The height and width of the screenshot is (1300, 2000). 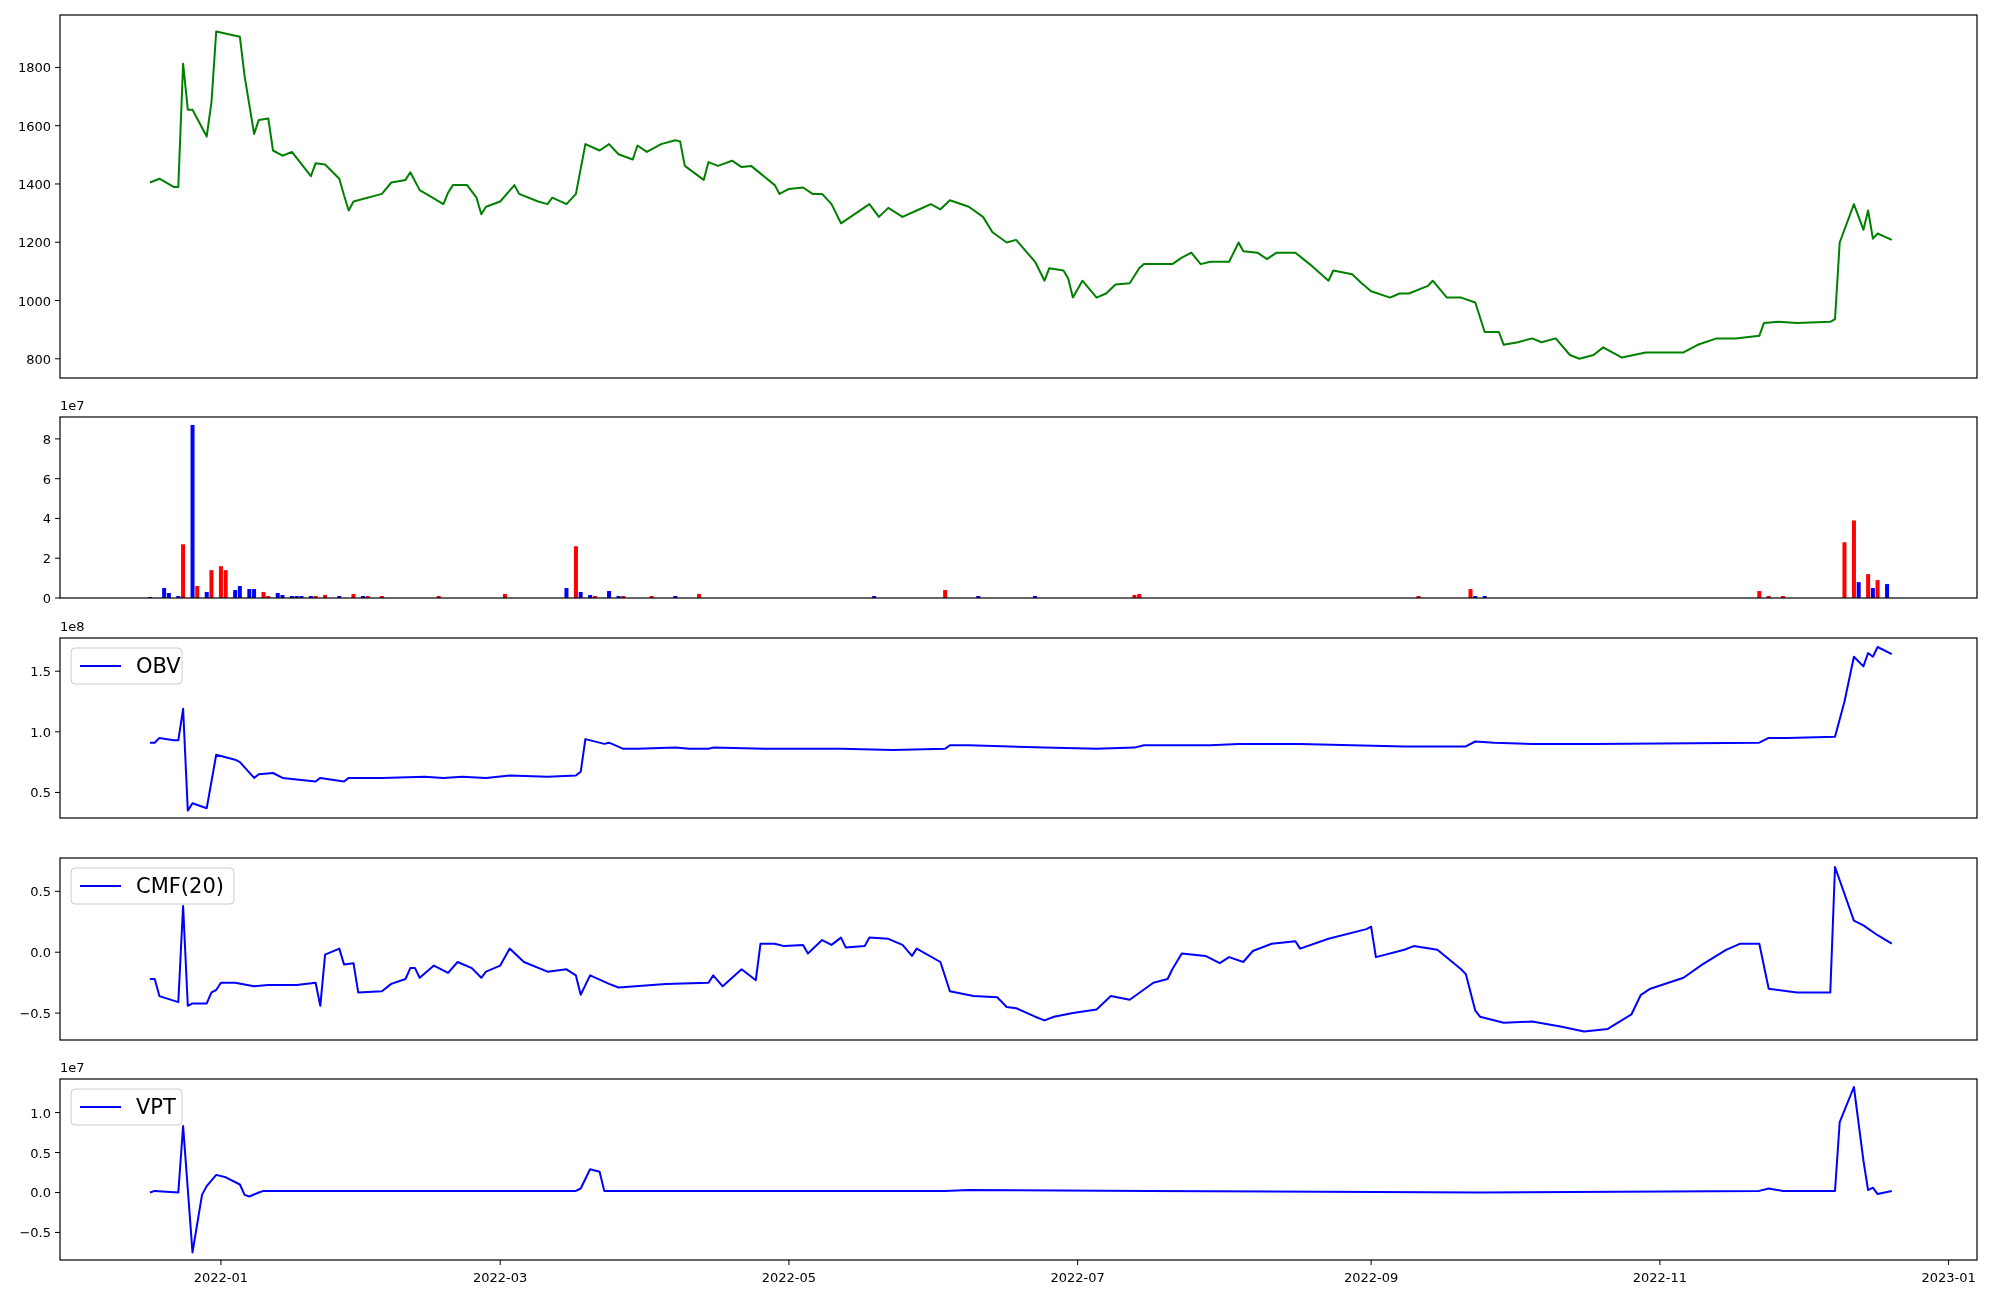 What do you see at coordinates (158, 666) in the screenshot?
I see `legend-label: OBV` at bounding box center [158, 666].